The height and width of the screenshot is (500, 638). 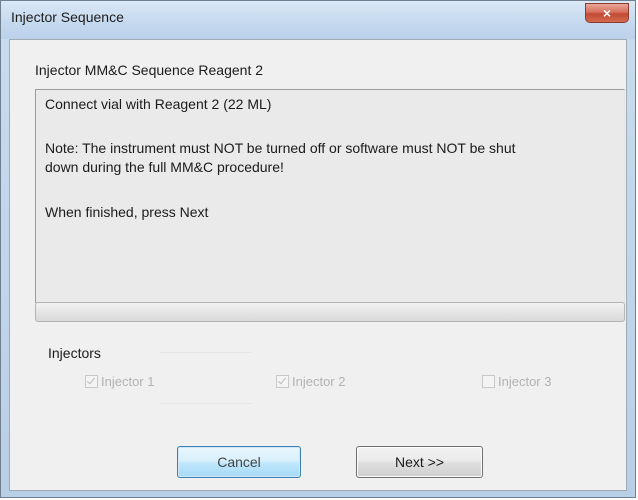 I want to click on close-icon: ×, so click(x=607, y=13).